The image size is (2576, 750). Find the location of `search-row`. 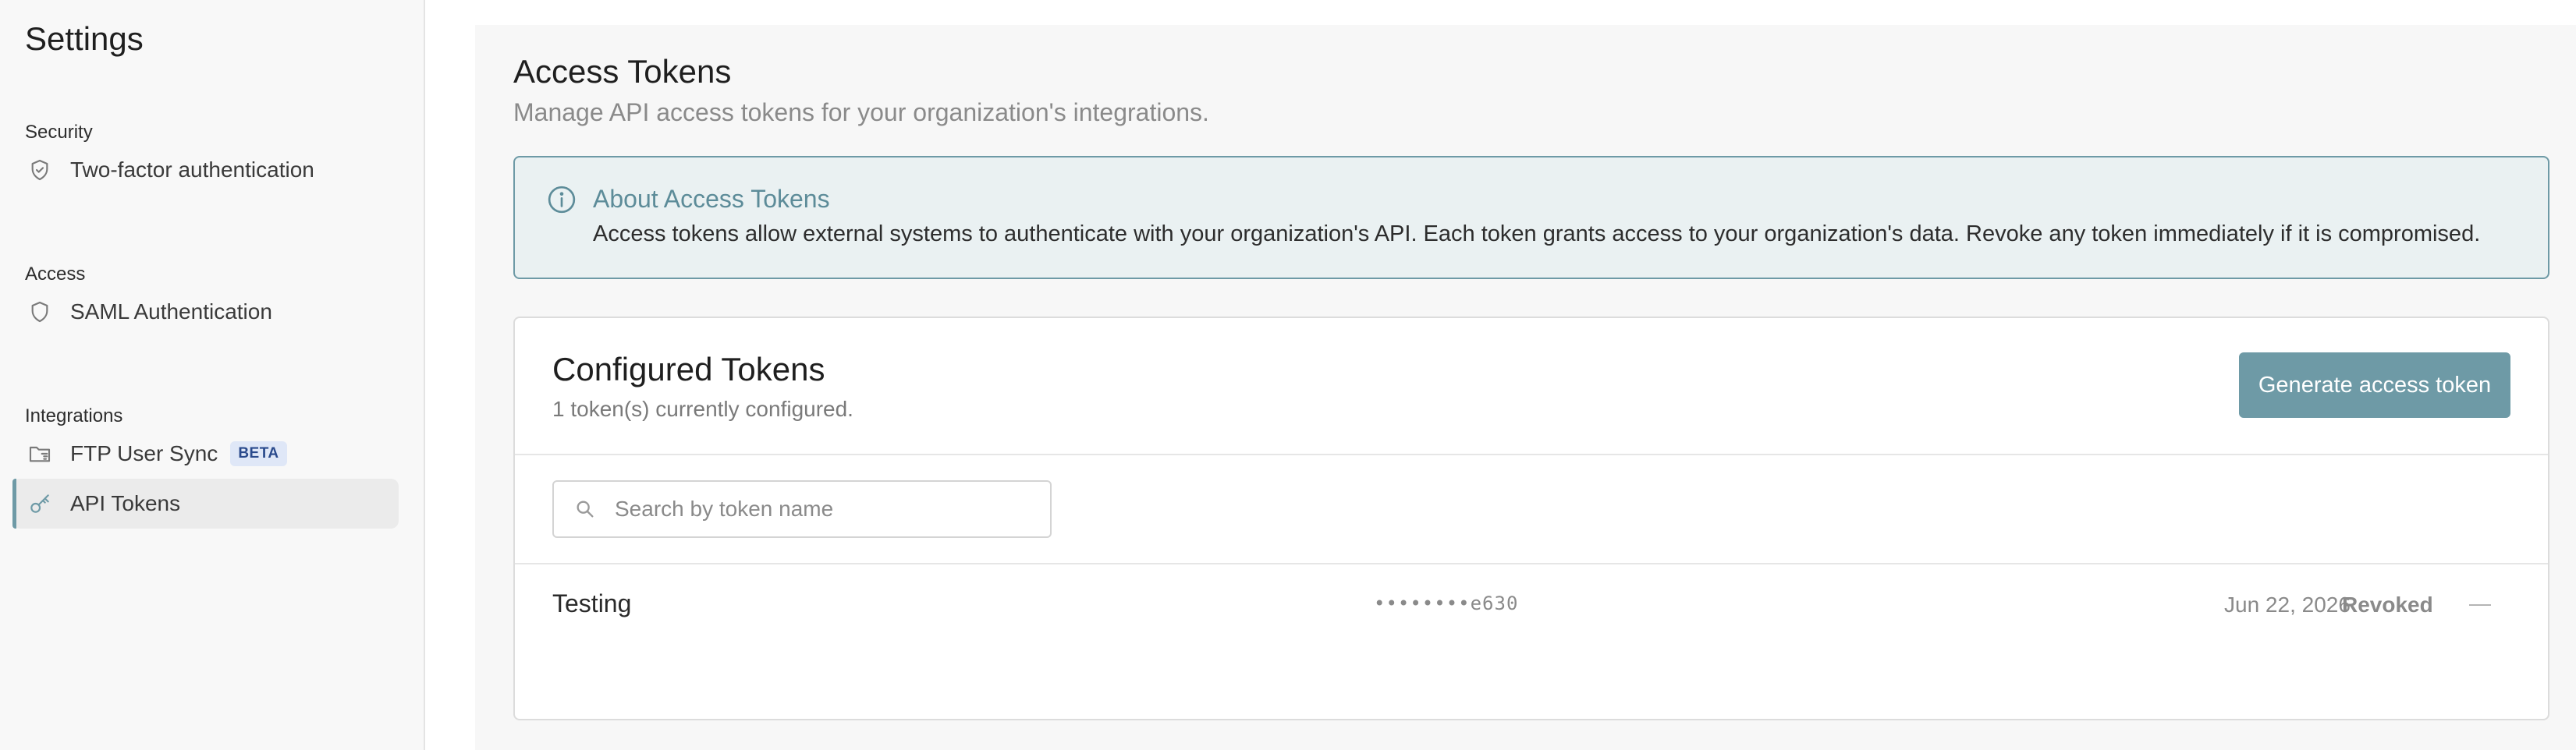

search-row is located at coordinates (1531, 509).